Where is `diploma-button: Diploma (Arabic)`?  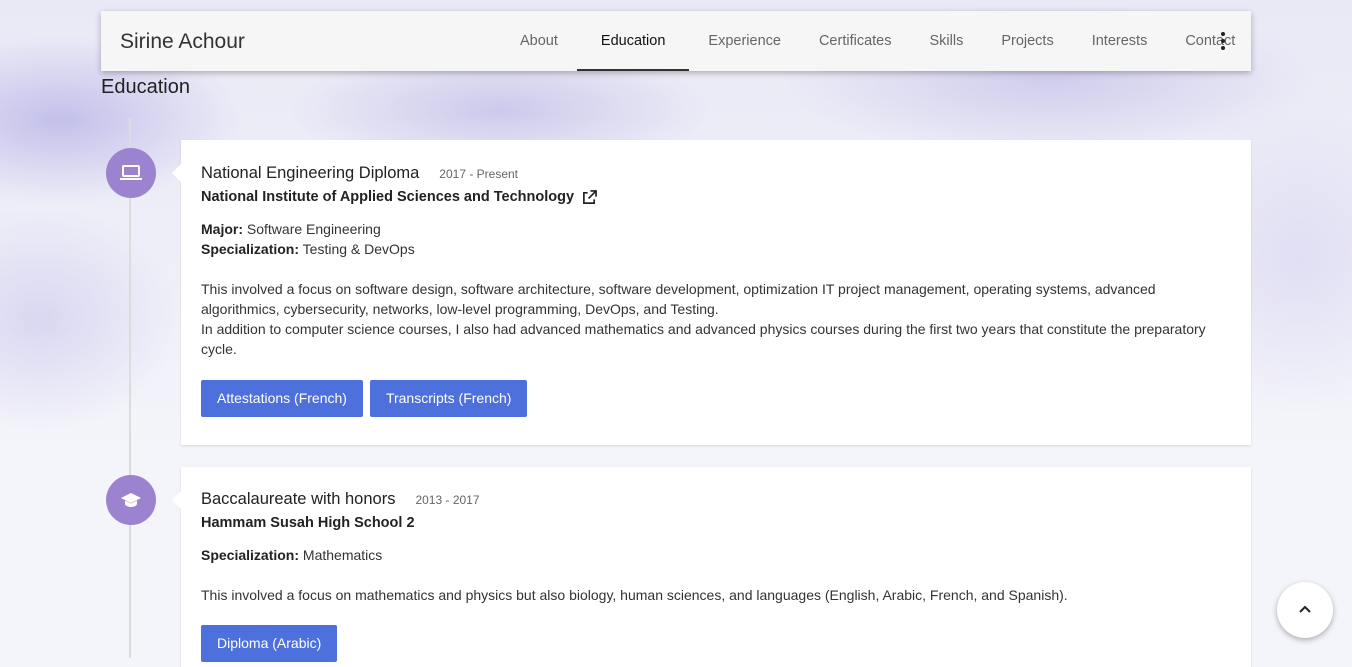 diploma-button: Diploma (Arabic) is located at coordinates (269, 643).